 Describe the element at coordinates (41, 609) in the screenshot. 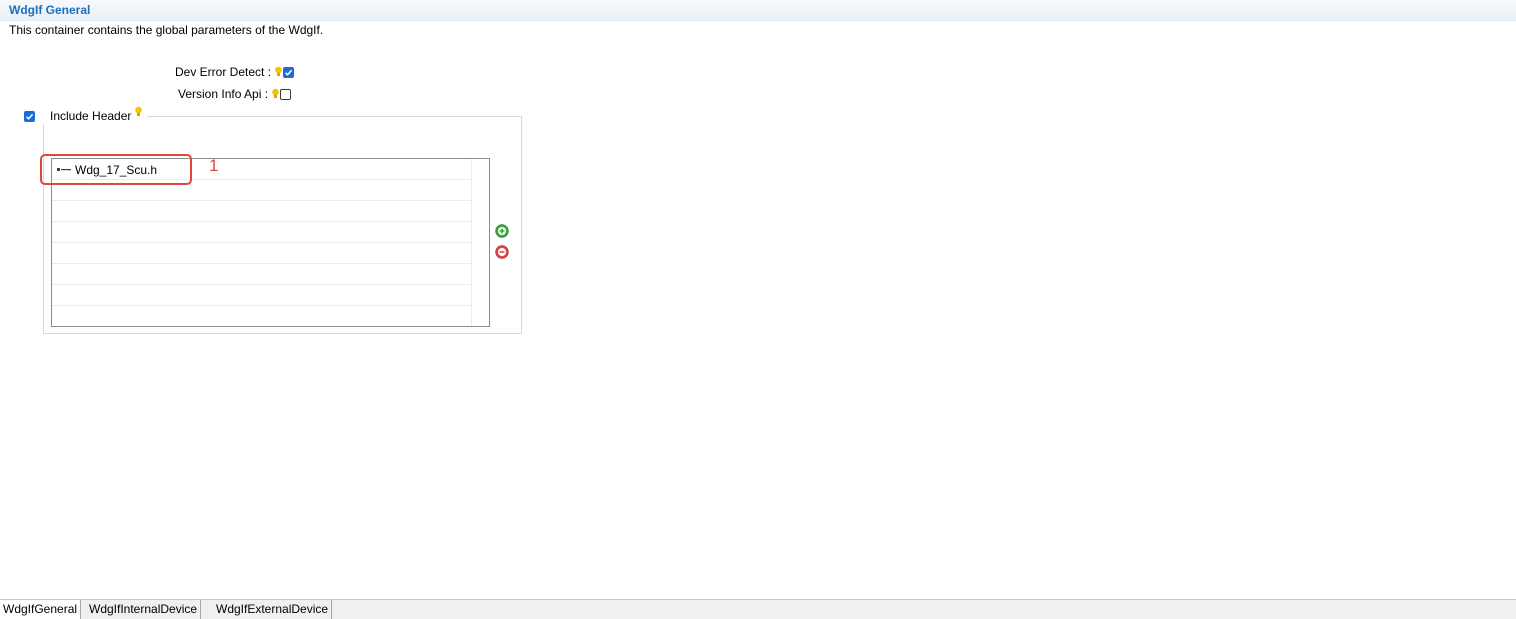

I see `tab-wdgif-general: WdgIfGeneral` at that location.